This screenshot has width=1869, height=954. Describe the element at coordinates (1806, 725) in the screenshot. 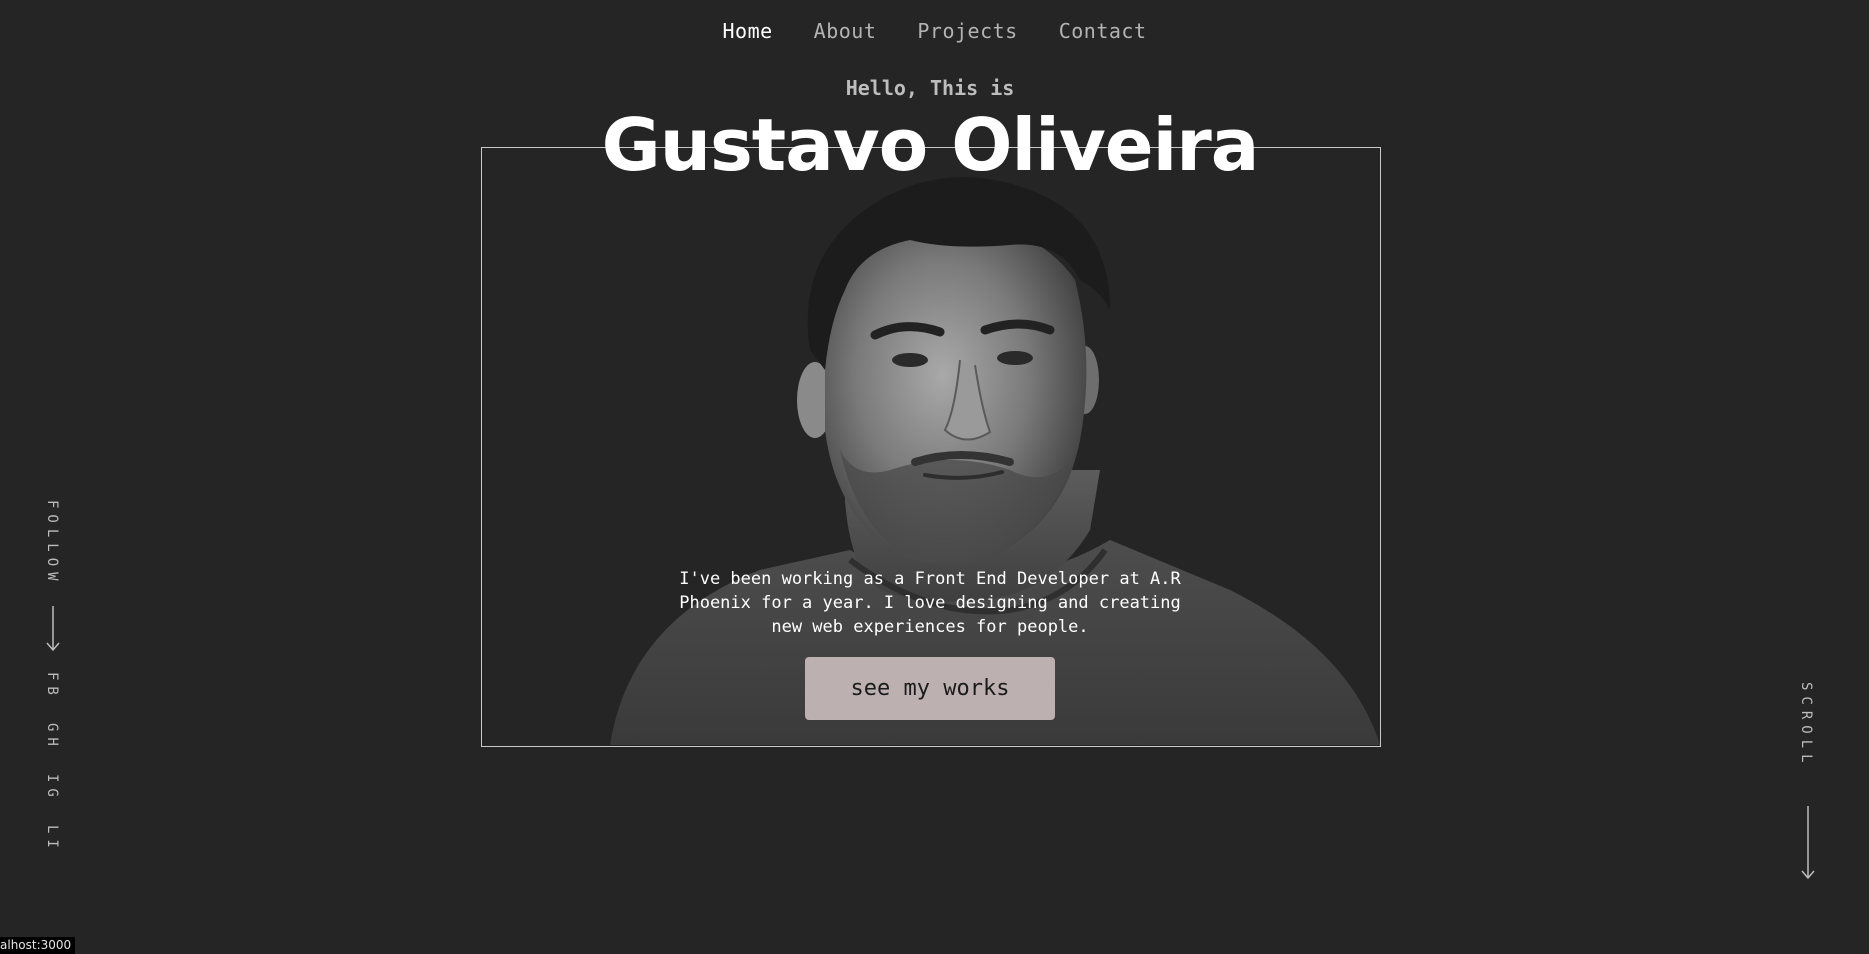

I see `scroll-label: SCROLL` at that location.